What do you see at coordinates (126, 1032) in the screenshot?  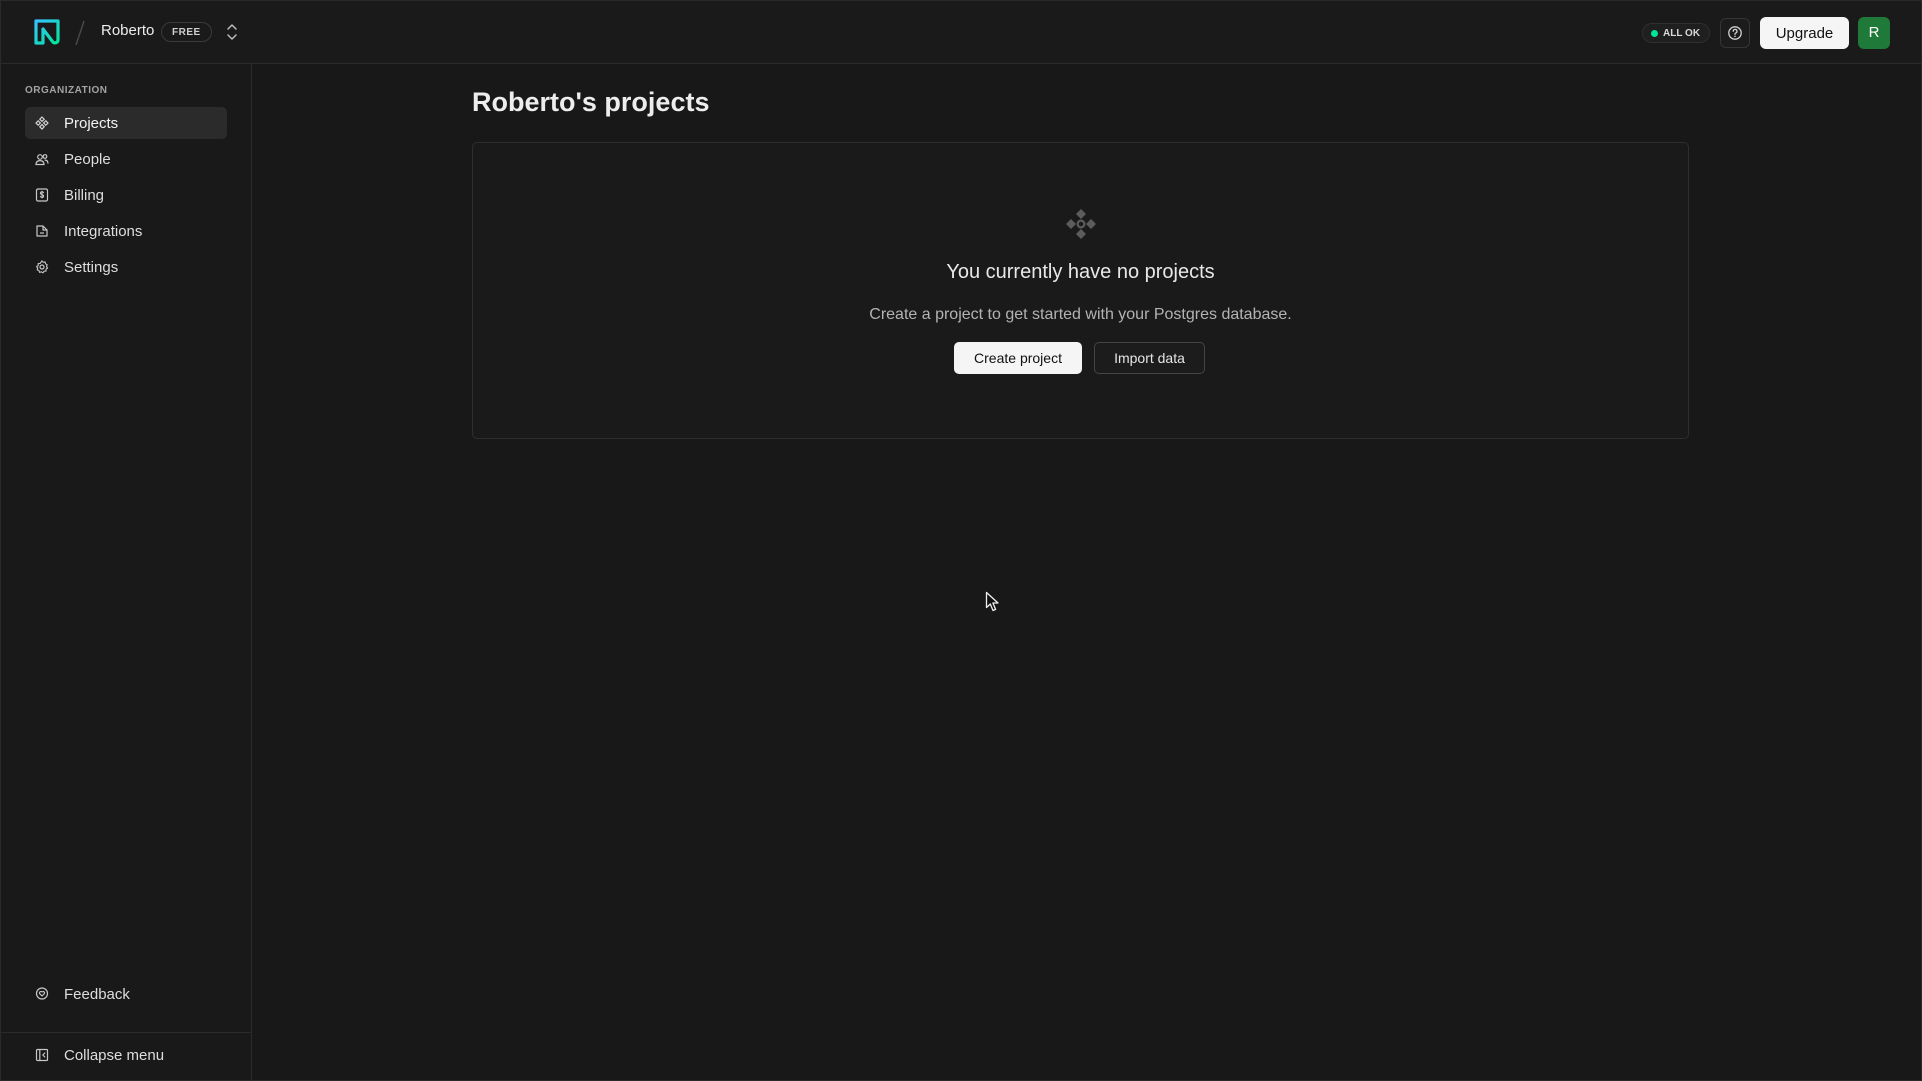 I see `sidebar-divider` at bounding box center [126, 1032].